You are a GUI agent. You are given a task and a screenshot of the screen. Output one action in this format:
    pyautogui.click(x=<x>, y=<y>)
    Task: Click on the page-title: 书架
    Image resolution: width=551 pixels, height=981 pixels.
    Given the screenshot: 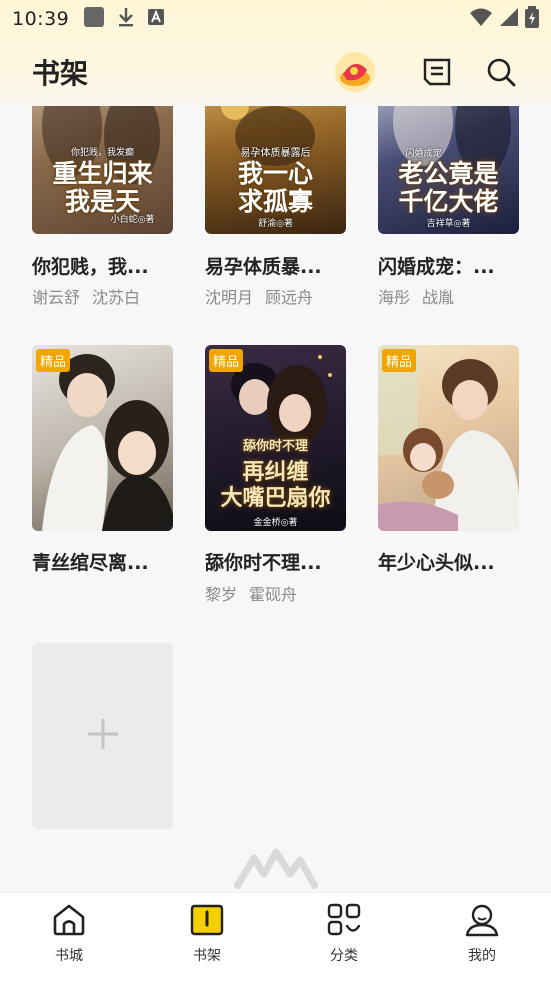 What is the action you would take?
    pyautogui.click(x=60, y=73)
    